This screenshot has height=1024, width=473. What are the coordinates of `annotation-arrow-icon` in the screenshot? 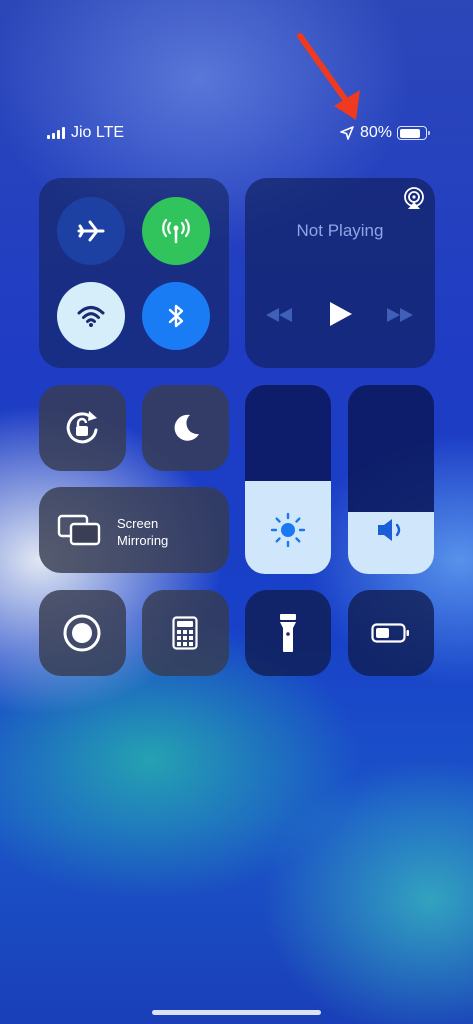 It's located at (328, 76).